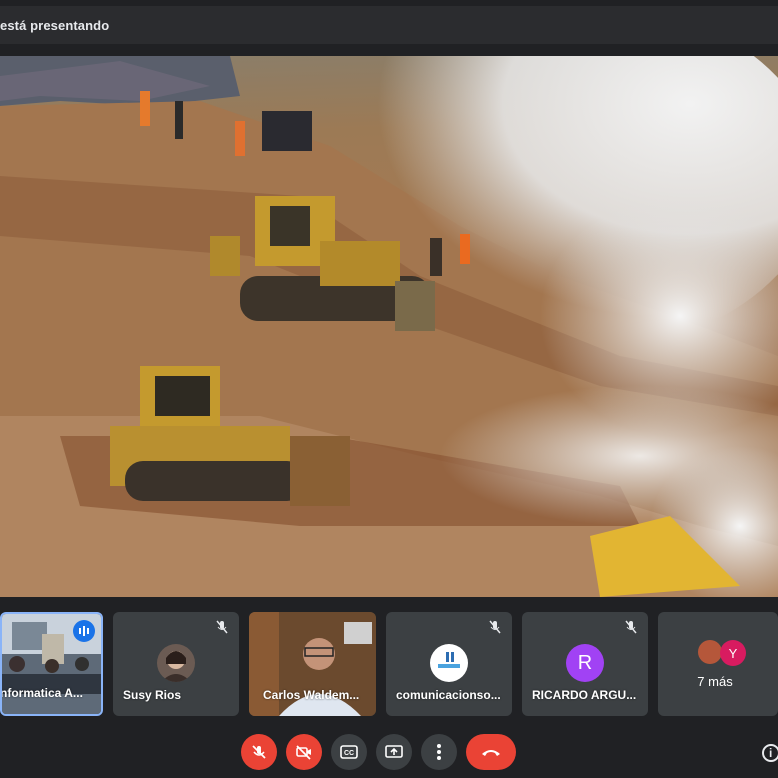 Image resolution: width=778 pixels, height=778 pixels. I want to click on present-button, so click(394, 752).